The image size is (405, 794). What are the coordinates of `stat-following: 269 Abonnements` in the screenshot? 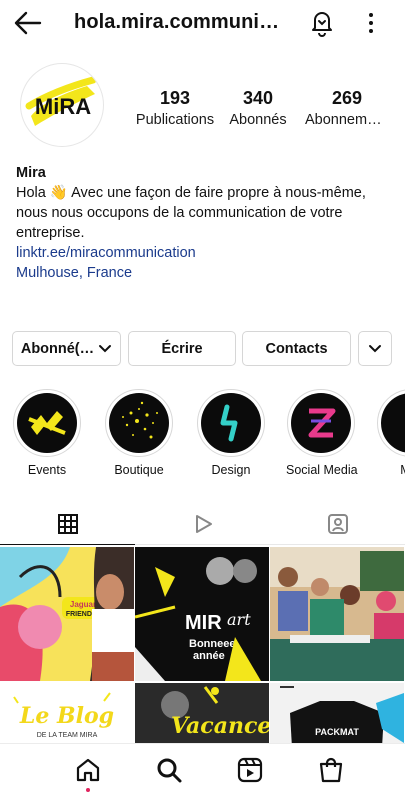 It's located at (347, 109).